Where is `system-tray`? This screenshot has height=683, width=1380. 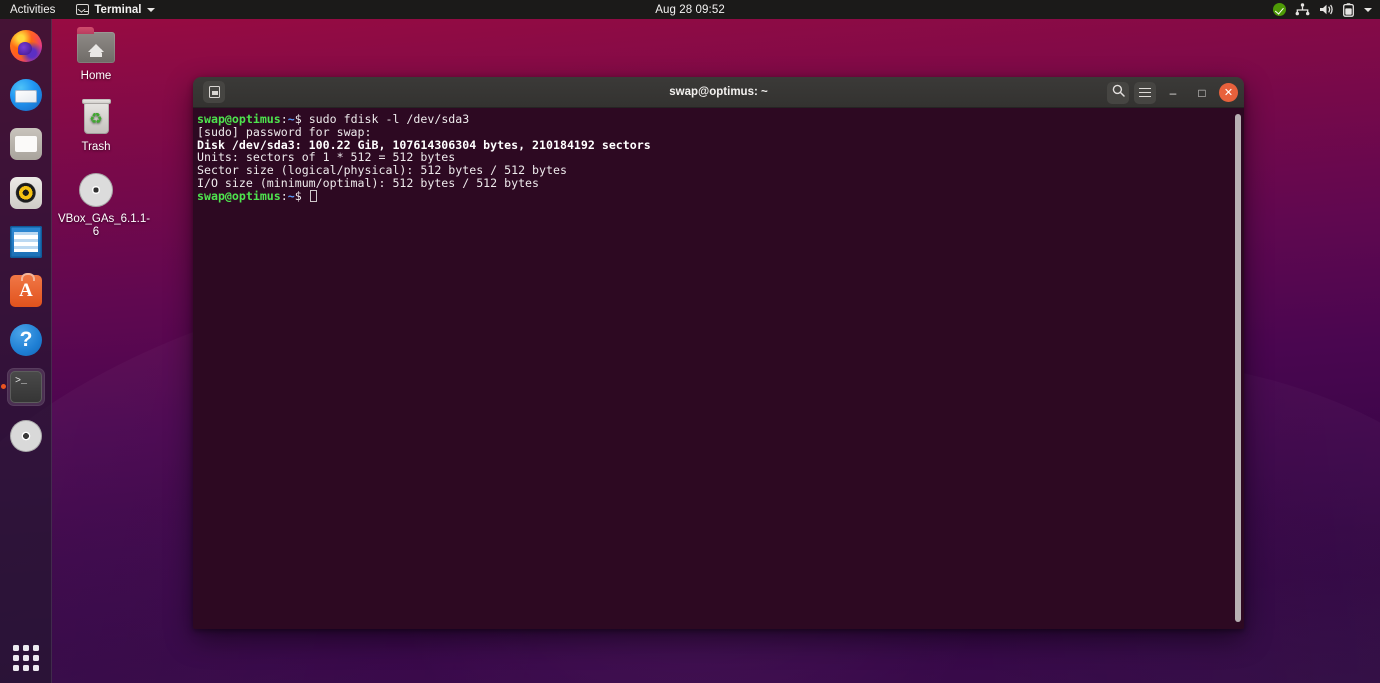 system-tray is located at coordinates (1322, 9).